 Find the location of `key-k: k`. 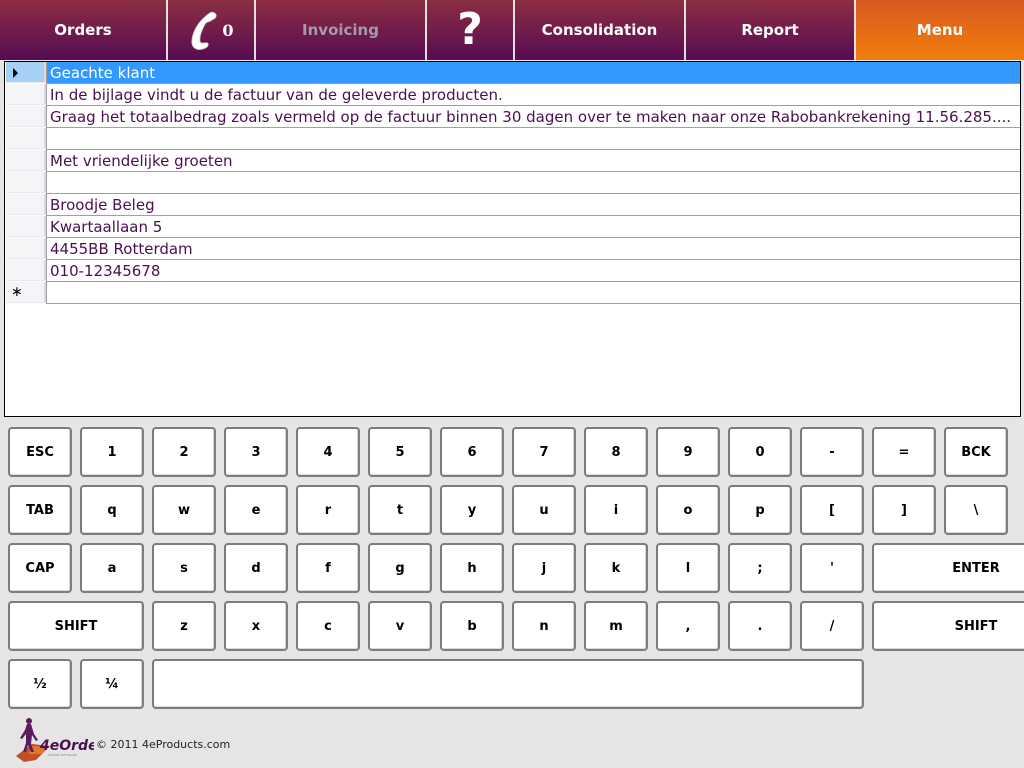

key-k: k is located at coordinates (616, 568).